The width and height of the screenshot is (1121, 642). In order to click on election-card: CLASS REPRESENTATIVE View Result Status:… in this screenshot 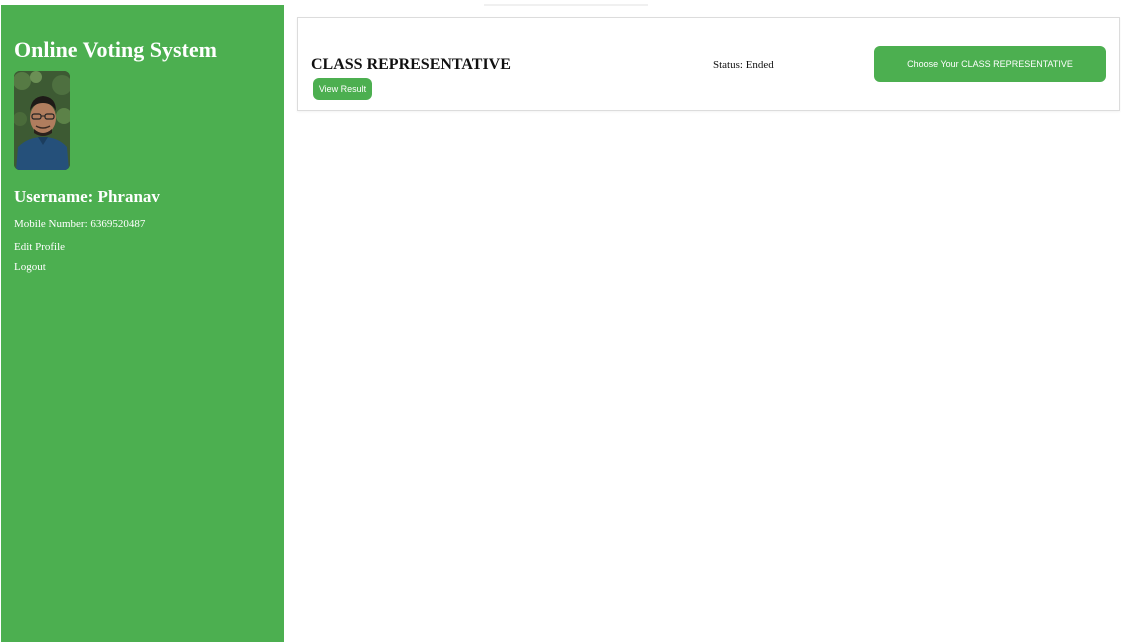, I will do `click(708, 64)`.